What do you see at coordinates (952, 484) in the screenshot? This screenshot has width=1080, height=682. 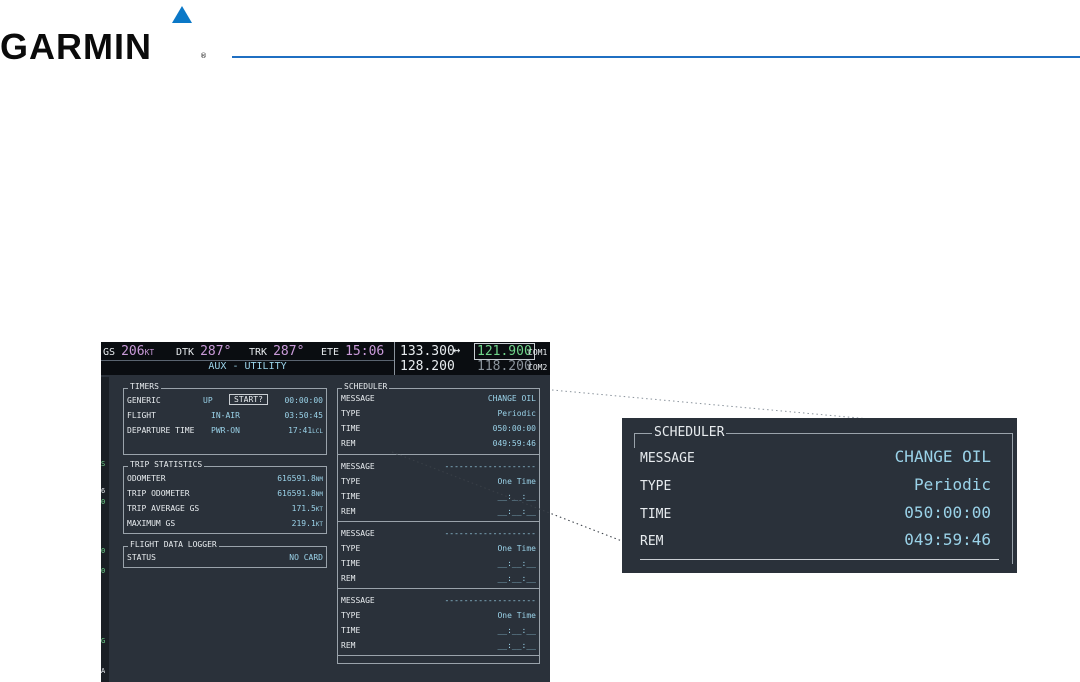 I see `inset-type-value: Periodic` at bounding box center [952, 484].